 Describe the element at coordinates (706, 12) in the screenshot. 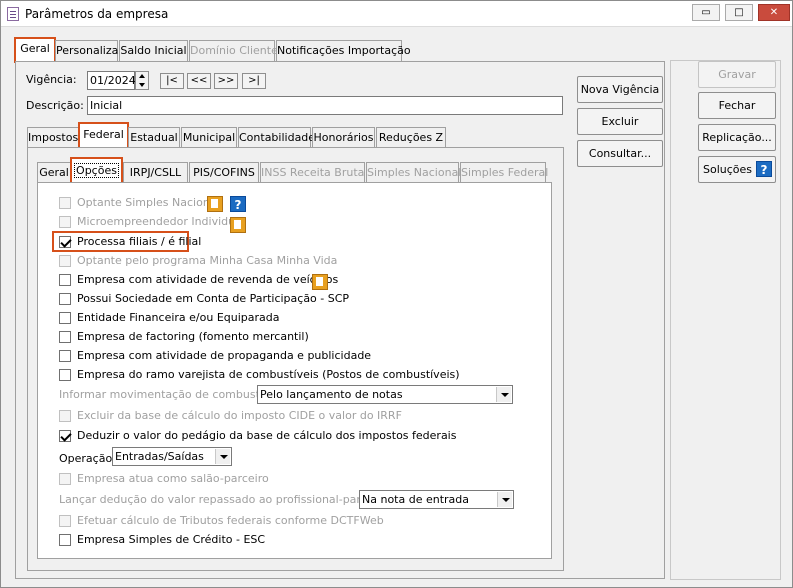

I see `minimize-icon: ▭` at that location.